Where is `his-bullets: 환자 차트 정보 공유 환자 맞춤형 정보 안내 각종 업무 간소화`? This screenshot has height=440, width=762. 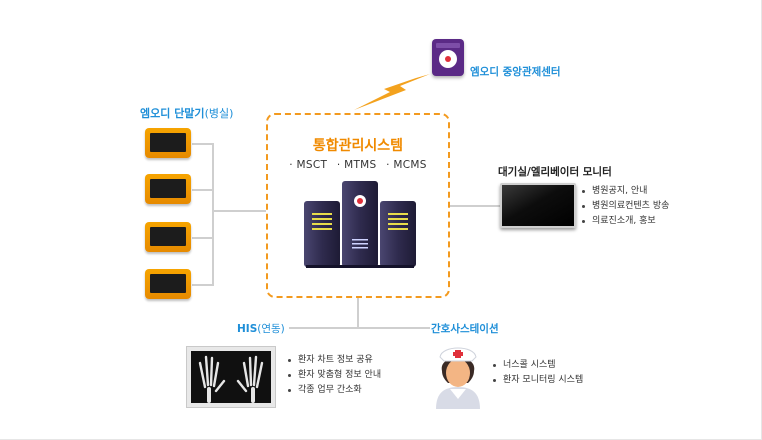 his-bullets: 환자 차트 정보 공유 환자 맞춤형 정보 안내 각종 업무 간소화 is located at coordinates (334, 375).